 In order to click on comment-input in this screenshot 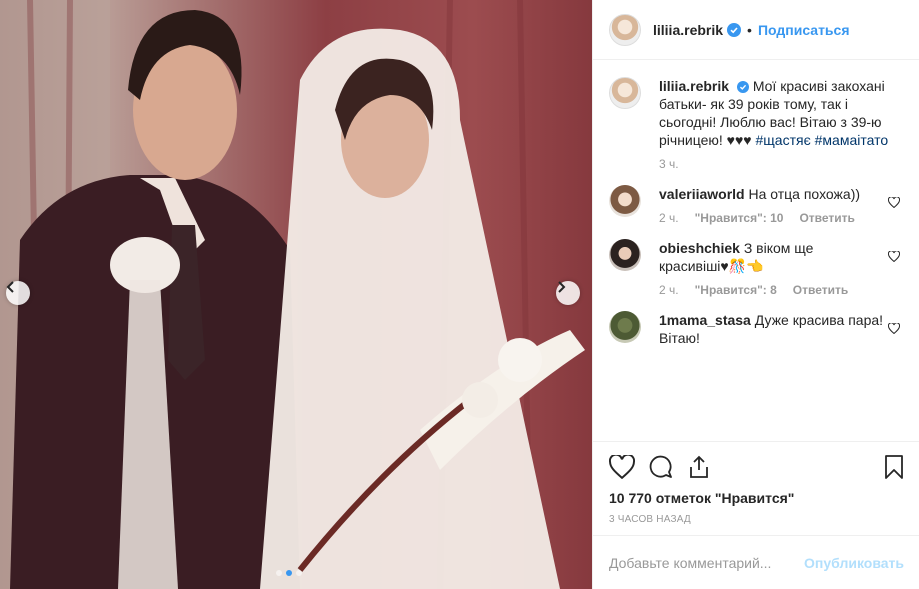, I will do `click(707, 562)`.